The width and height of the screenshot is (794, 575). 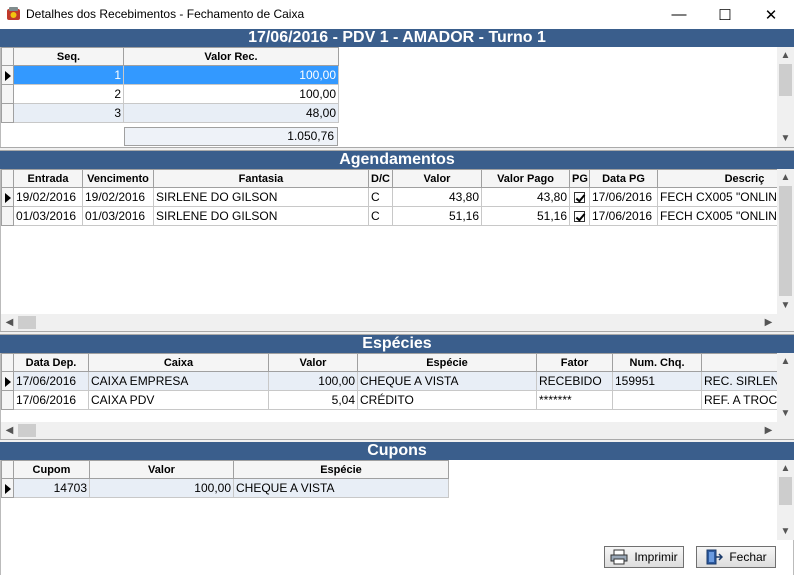 I want to click on minimize-button: —, so click(x=679, y=14).